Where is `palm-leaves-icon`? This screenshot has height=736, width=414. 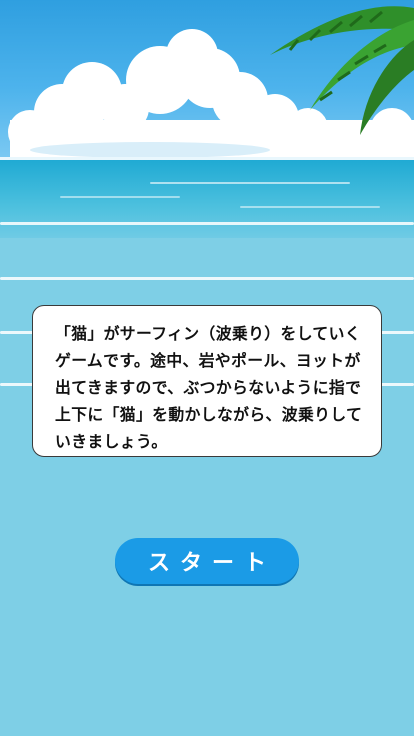
palm-leaves-icon is located at coordinates (342, 70).